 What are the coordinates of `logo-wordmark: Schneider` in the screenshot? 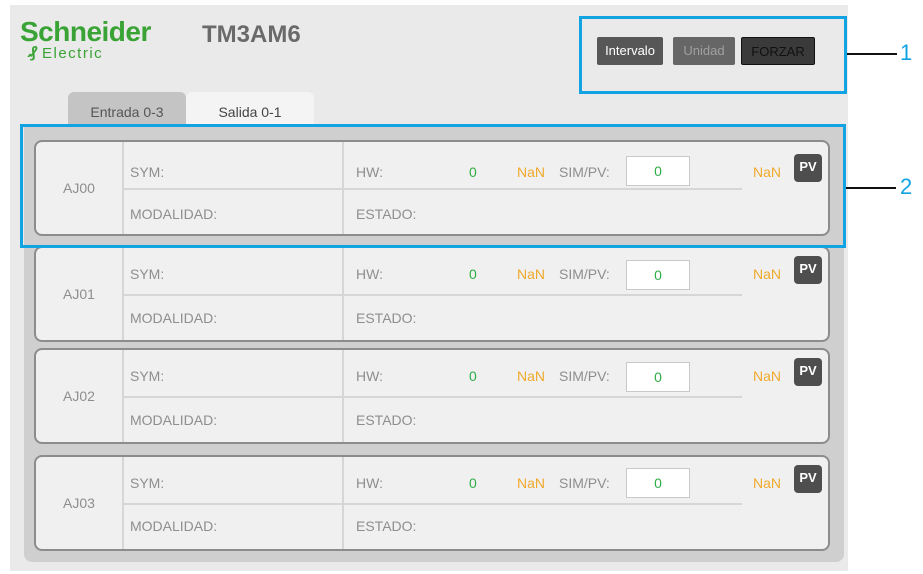 It's located at (85, 31).